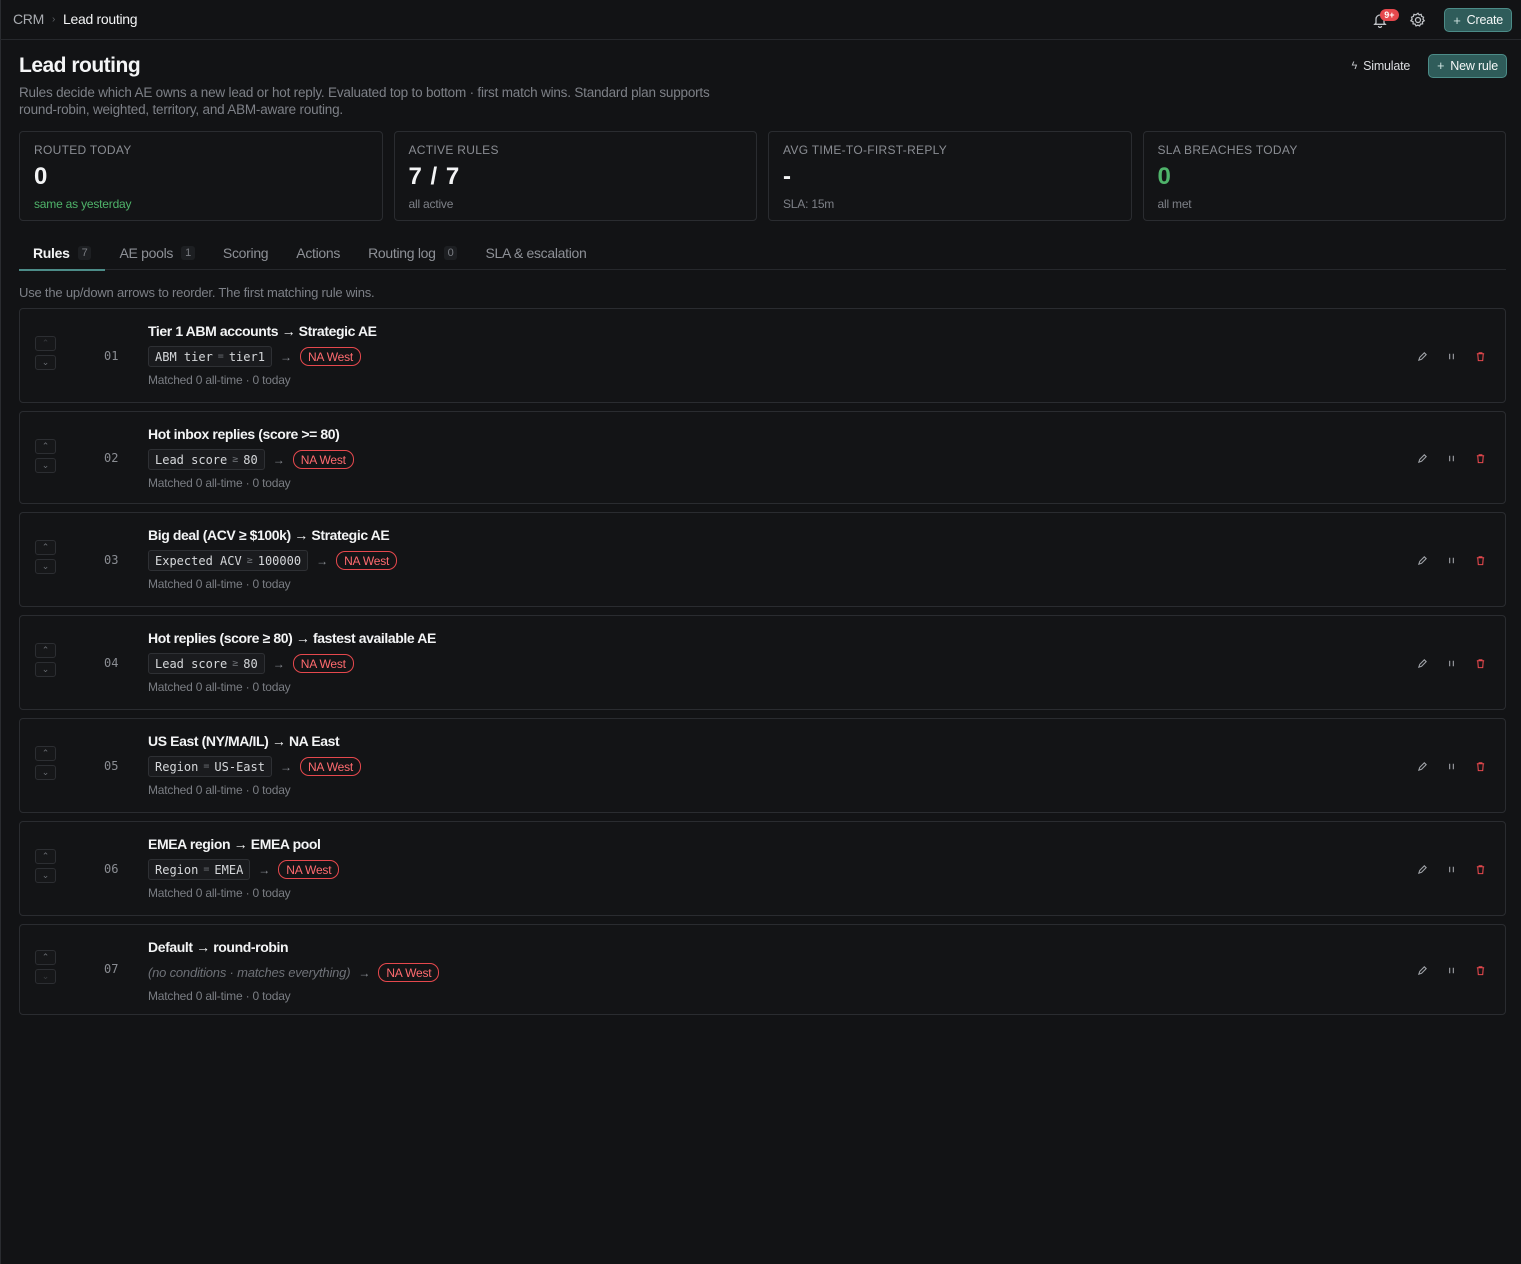 The width and height of the screenshot is (1521, 1264). What do you see at coordinates (111, 458) in the screenshot?
I see `rule-number: 02` at bounding box center [111, 458].